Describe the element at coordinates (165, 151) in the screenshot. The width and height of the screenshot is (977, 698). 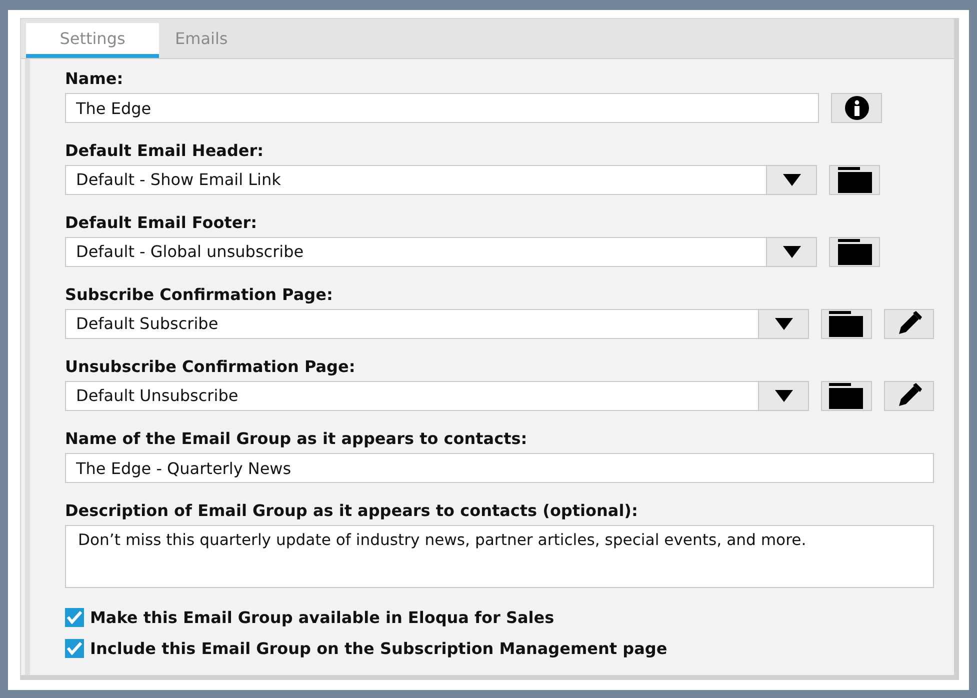
I see `field-label: Default Email Header:` at that location.